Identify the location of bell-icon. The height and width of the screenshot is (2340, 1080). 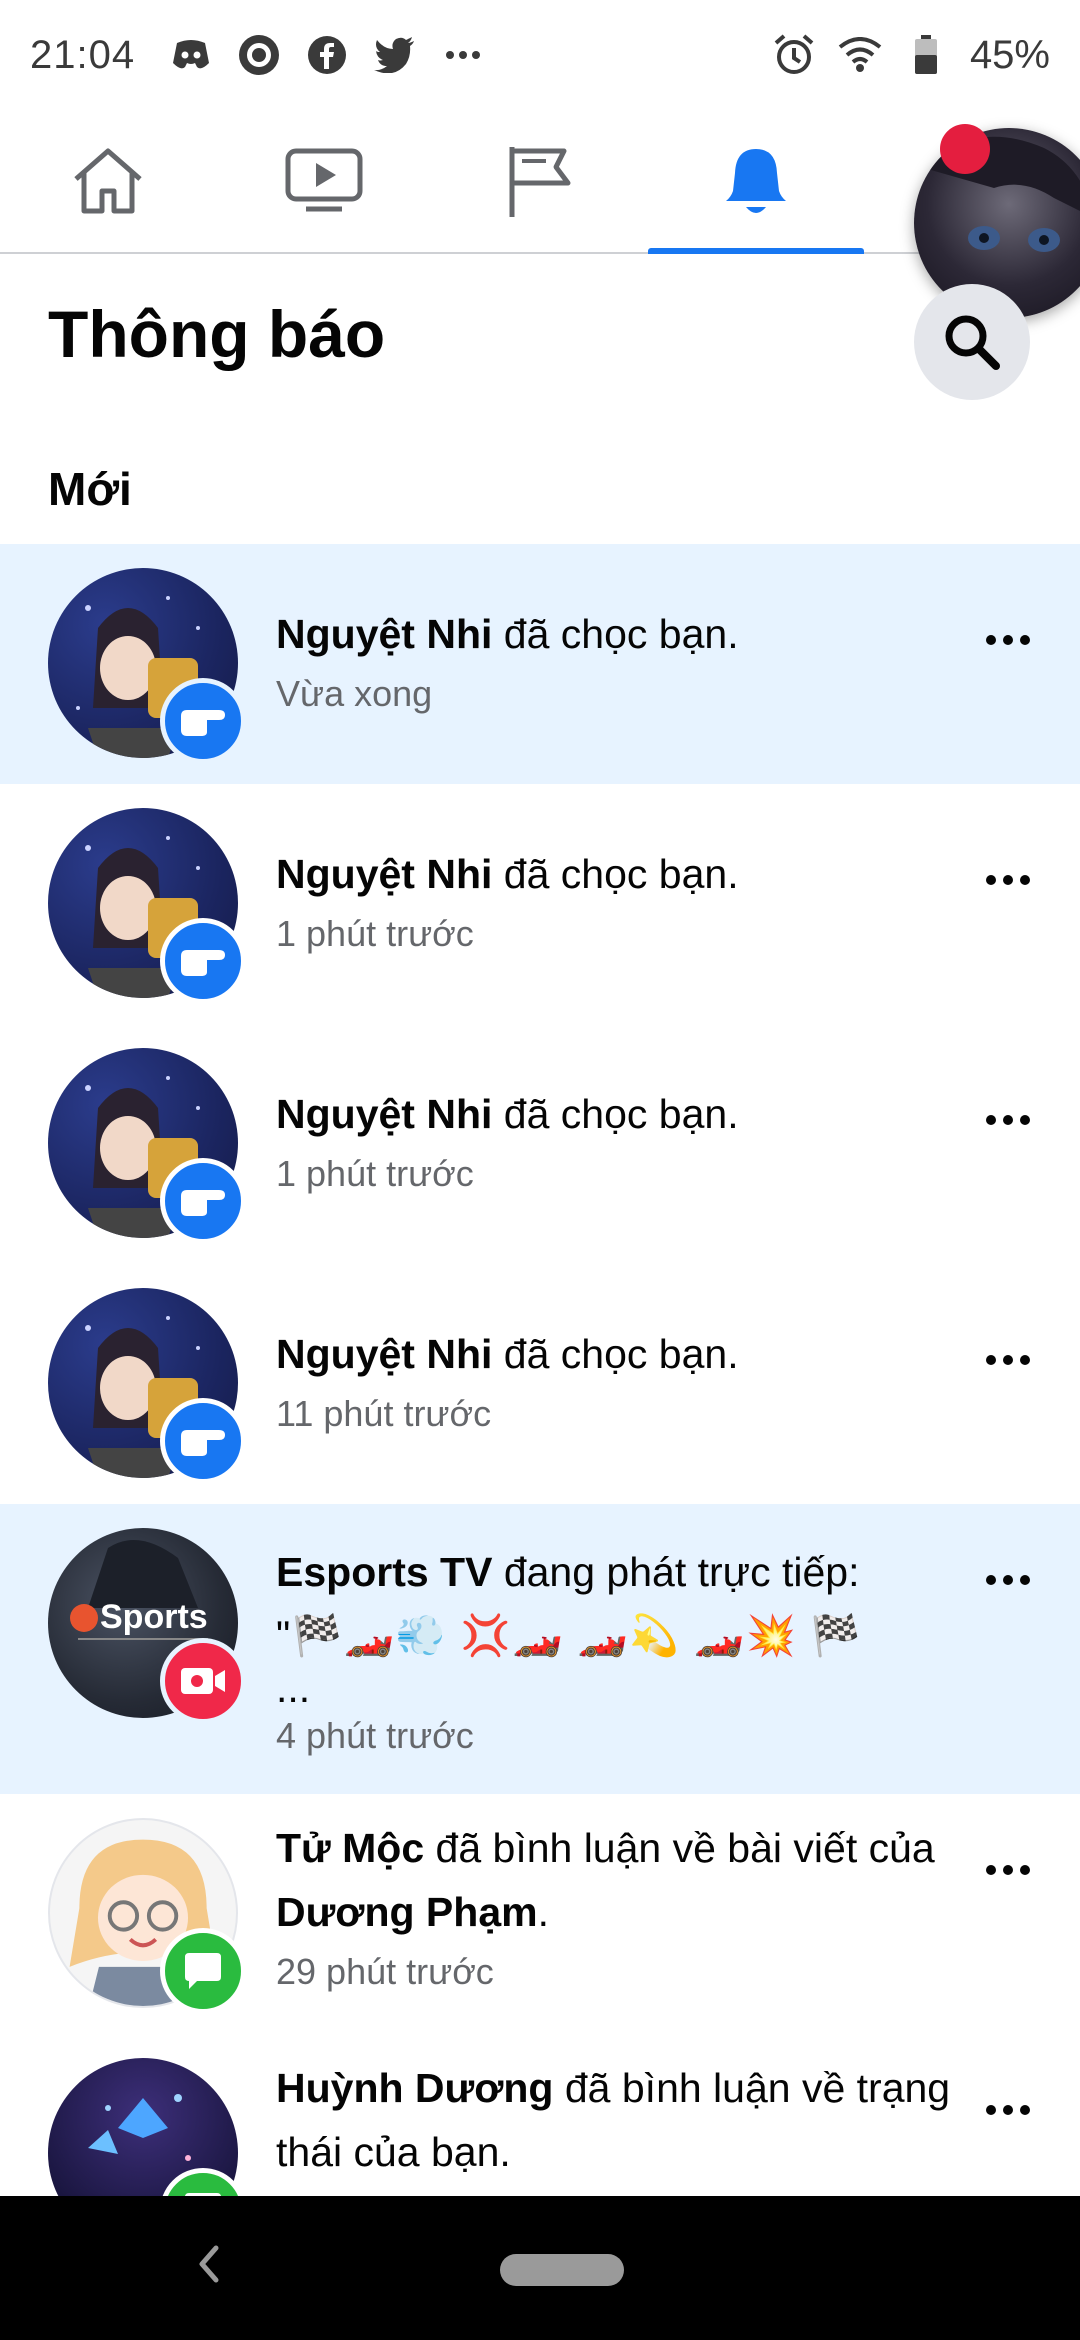
(756, 181).